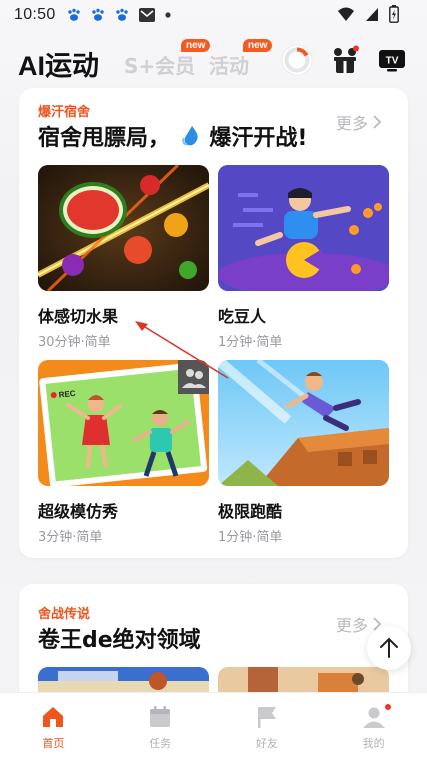 The height and width of the screenshot is (759, 427). I want to click on section-tag: 舍战传说, so click(64, 614).